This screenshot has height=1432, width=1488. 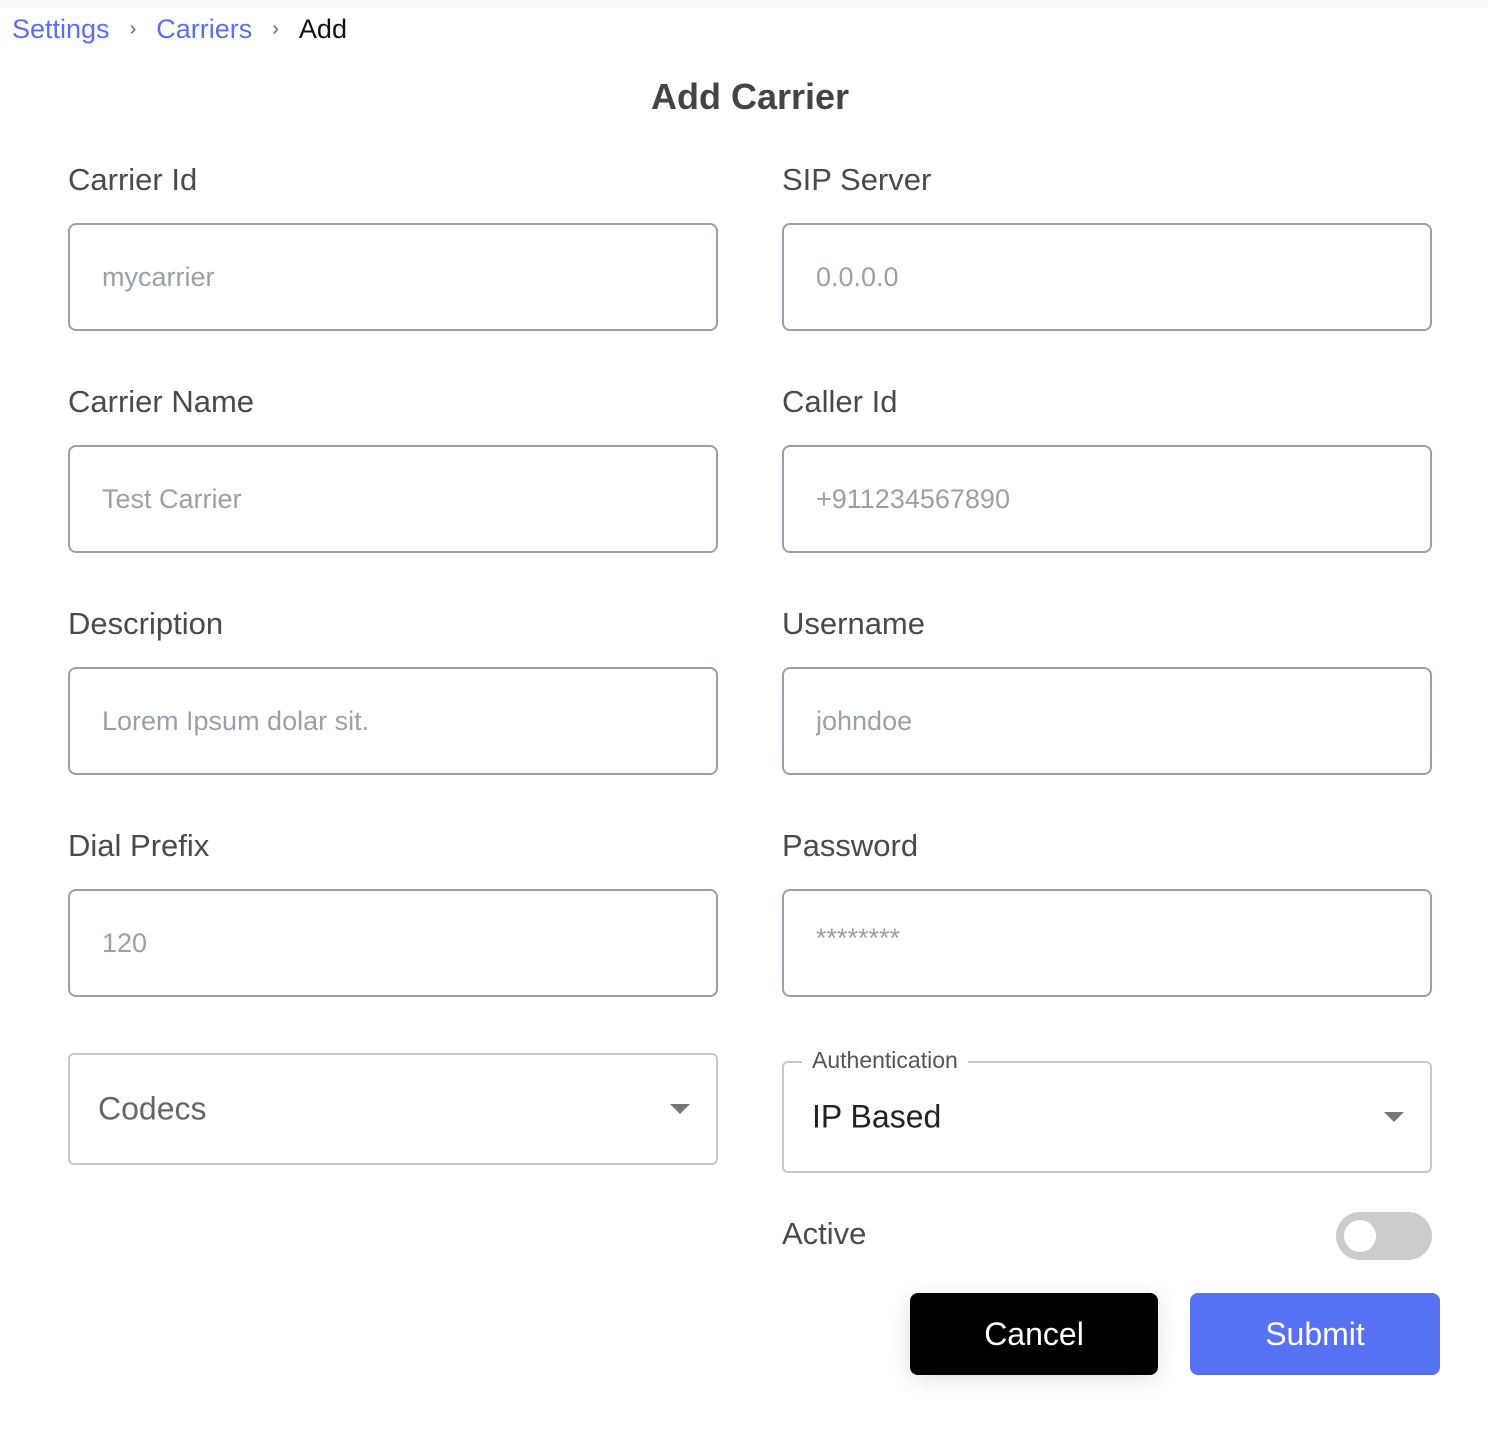 What do you see at coordinates (322, 29) in the screenshot?
I see `breadcrumb-current: Add` at bounding box center [322, 29].